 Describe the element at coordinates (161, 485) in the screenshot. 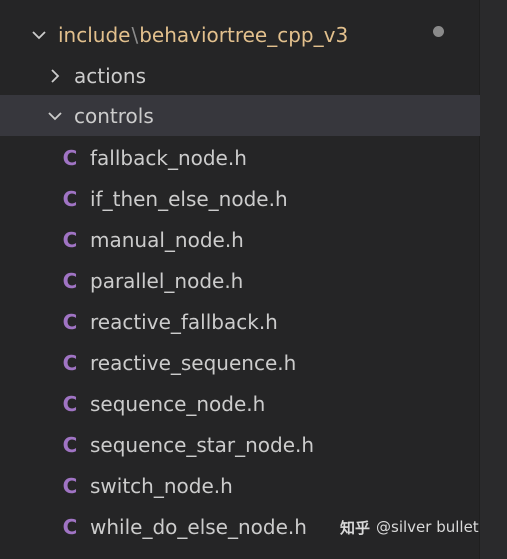

I see `file-name: switch_node.h` at that location.